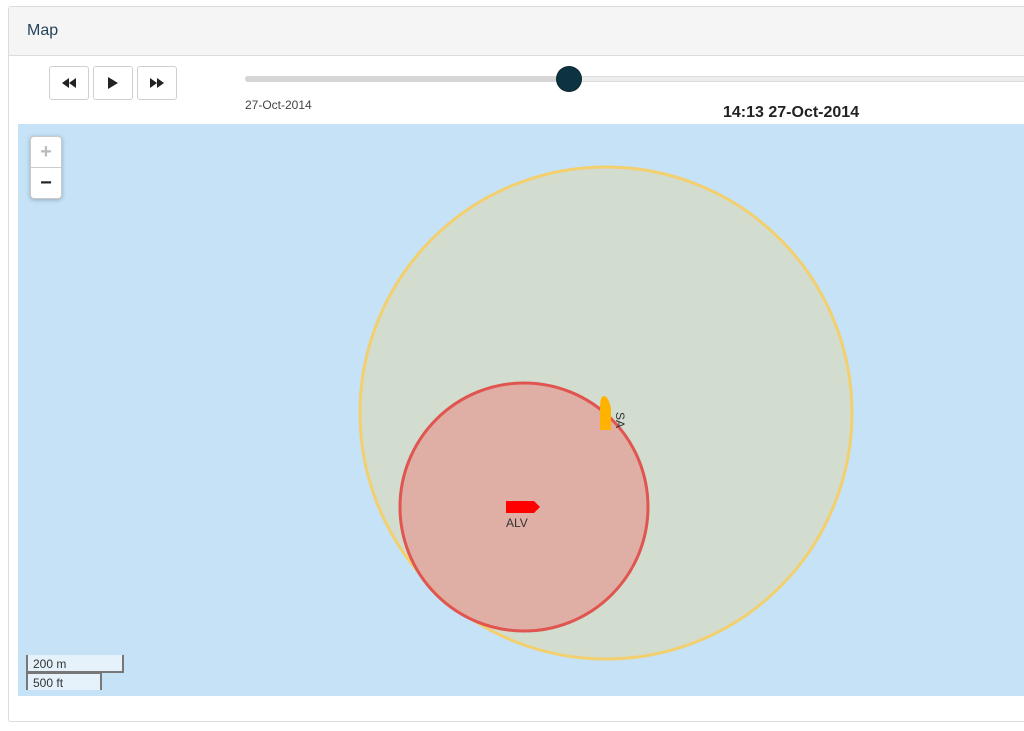 The image size is (1024, 731). What do you see at coordinates (523, 507) in the screenshot?
I see `alv-vessel-marker` at bounding box center [523, 507].